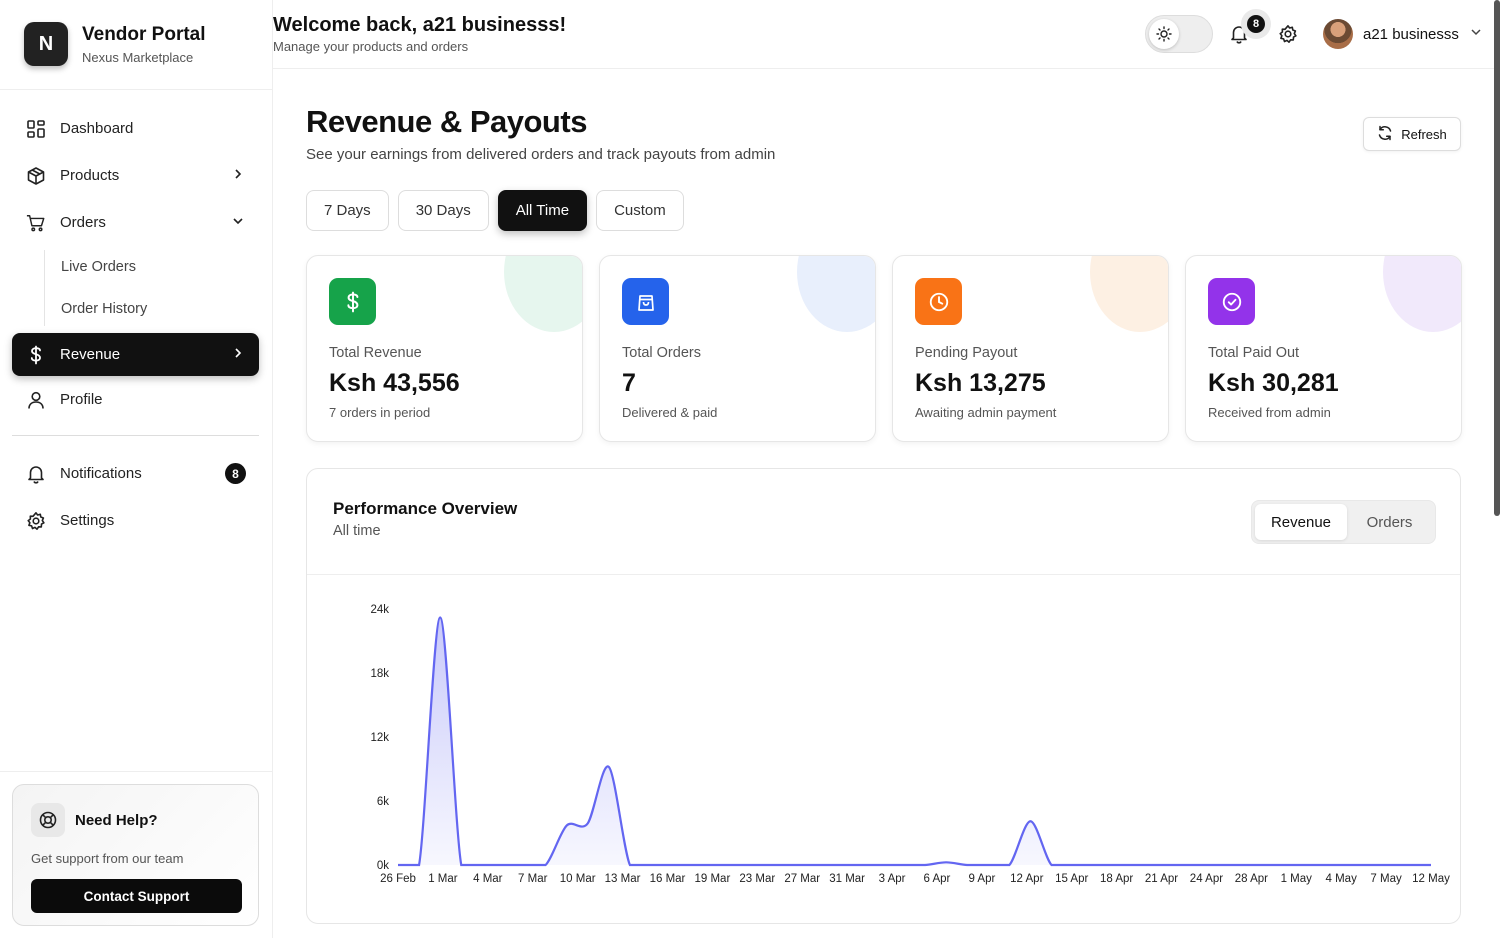 This screenshot has height=938, width=1500. I want to click on brand-name: Vendor Portal, so click(144, 34).